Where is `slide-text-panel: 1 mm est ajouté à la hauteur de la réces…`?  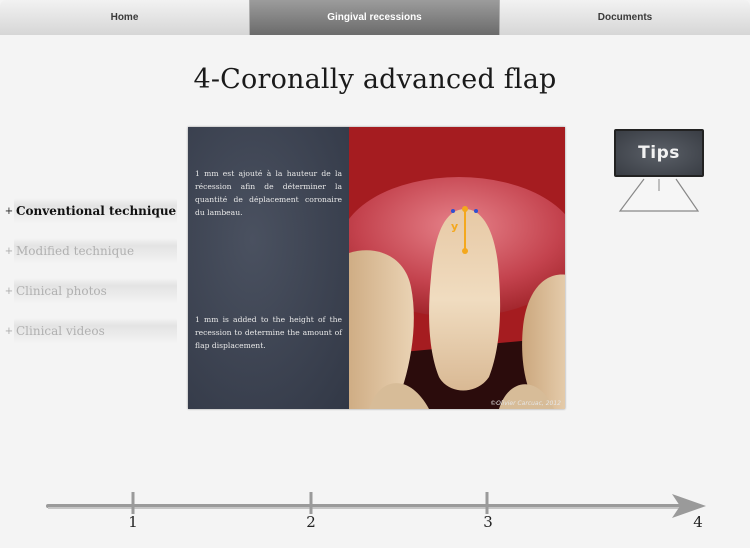
slide-text-panel: 1 mm est ajouté à la hauteur de la réces… is located at coordinates (268, 268).